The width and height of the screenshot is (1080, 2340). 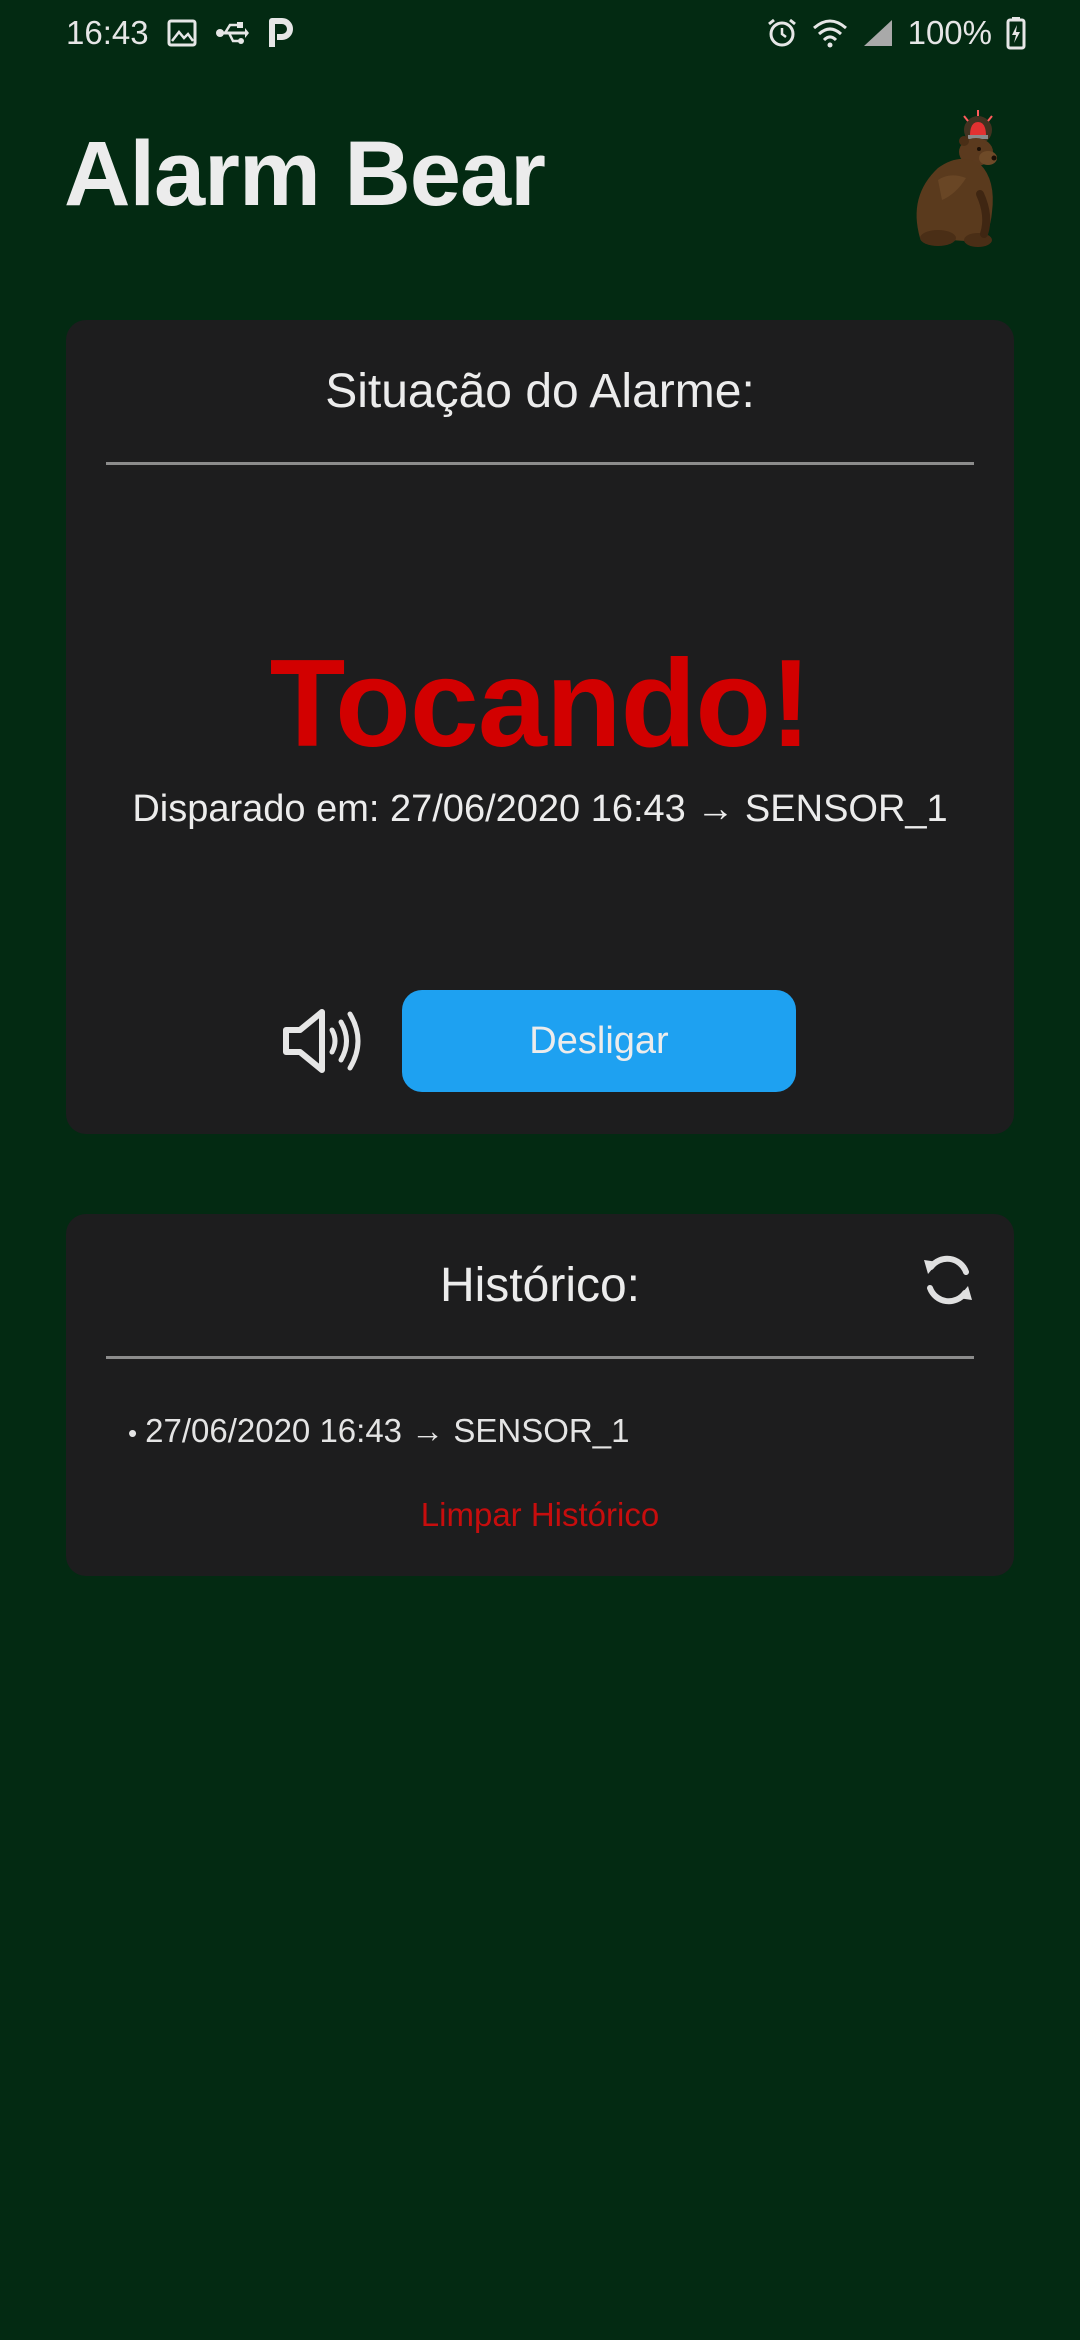 What do you see at coordinates (281, 33) in the screenshot?
I see `parking-icon` at bounding box center [281, 33].